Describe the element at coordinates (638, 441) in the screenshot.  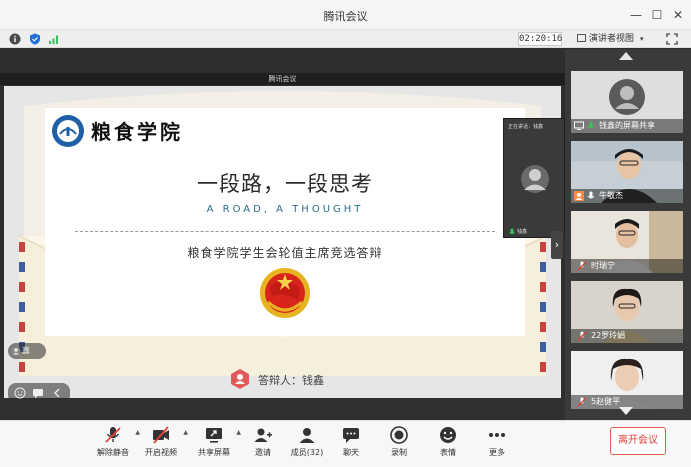
I see `leave-meeting-button: 离开会议` at that location.